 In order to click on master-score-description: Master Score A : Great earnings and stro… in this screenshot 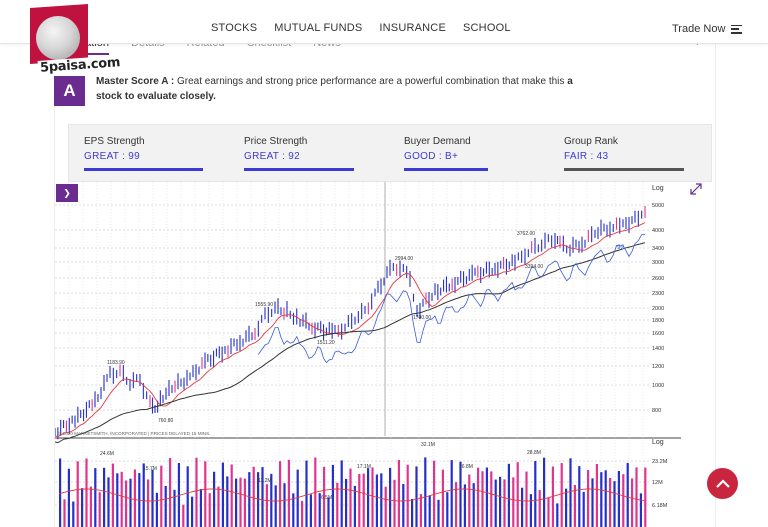, I will do `click(346, 89)`.